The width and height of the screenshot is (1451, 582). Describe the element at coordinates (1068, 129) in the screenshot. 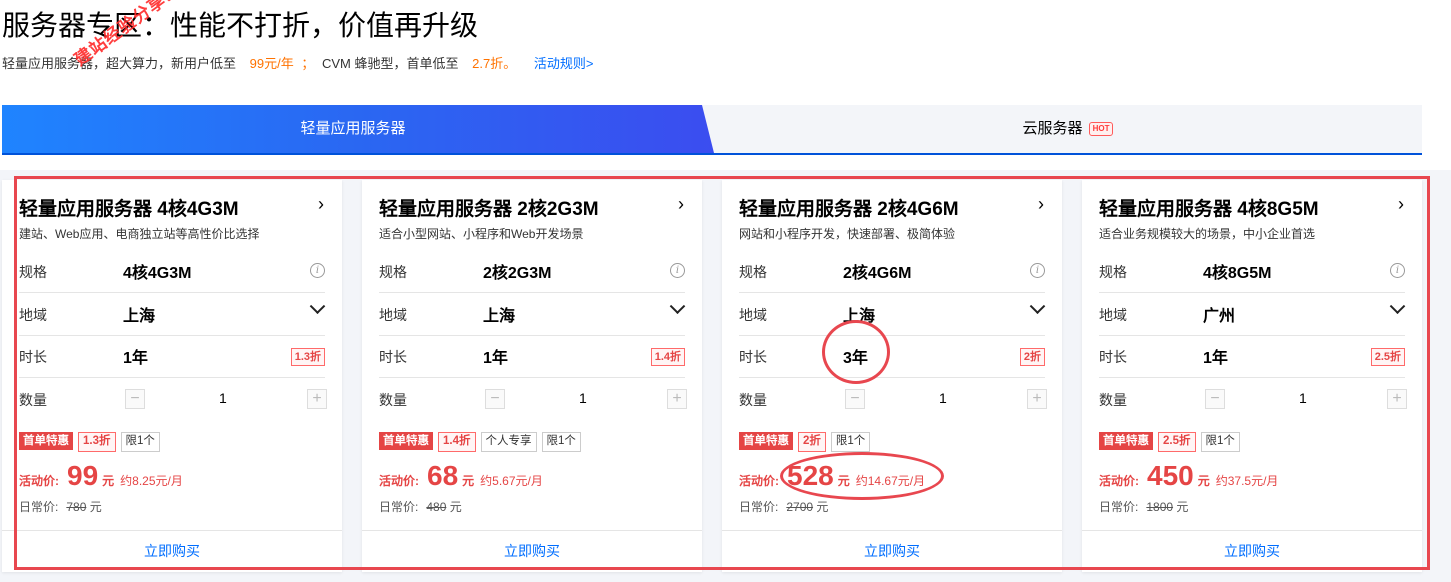

I see `tab-cloud-server: 云服务器 HOT` at that location.